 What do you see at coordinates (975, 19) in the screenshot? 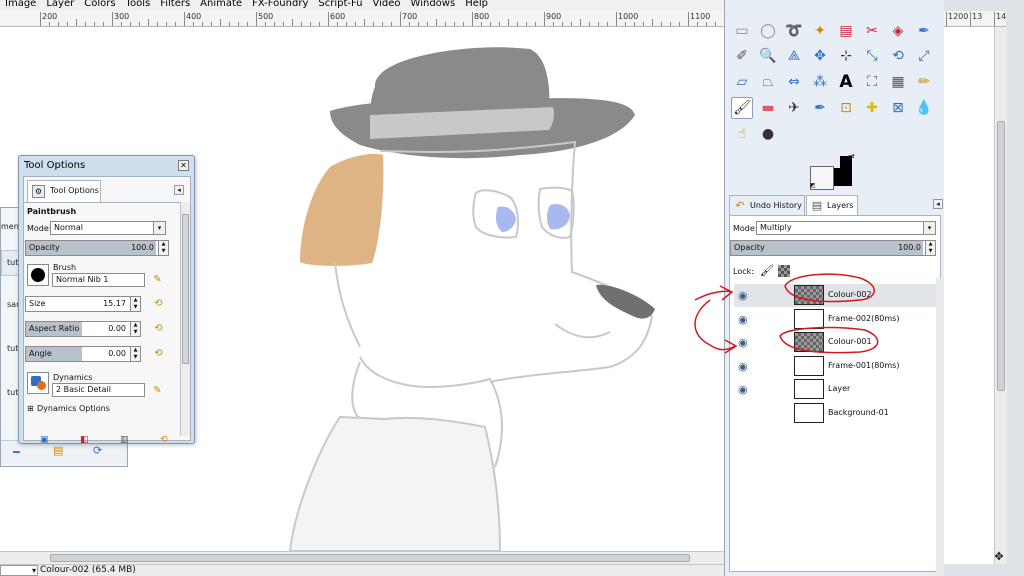
I see `right-ruler: 1200 13 14` at bounding box center [975, 19].